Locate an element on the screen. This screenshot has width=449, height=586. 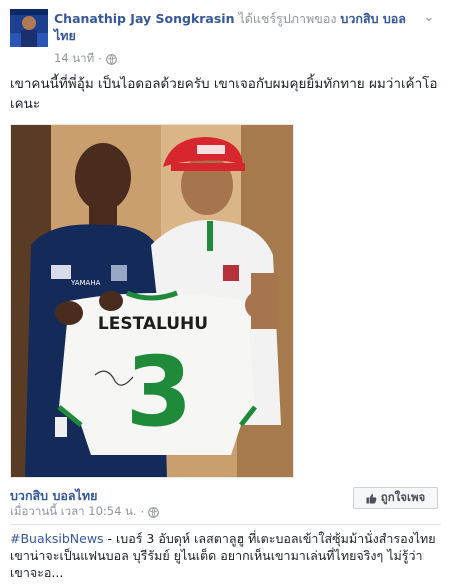
like-page-button: ถูกใจเพจ is located at coordinates (395, 498).